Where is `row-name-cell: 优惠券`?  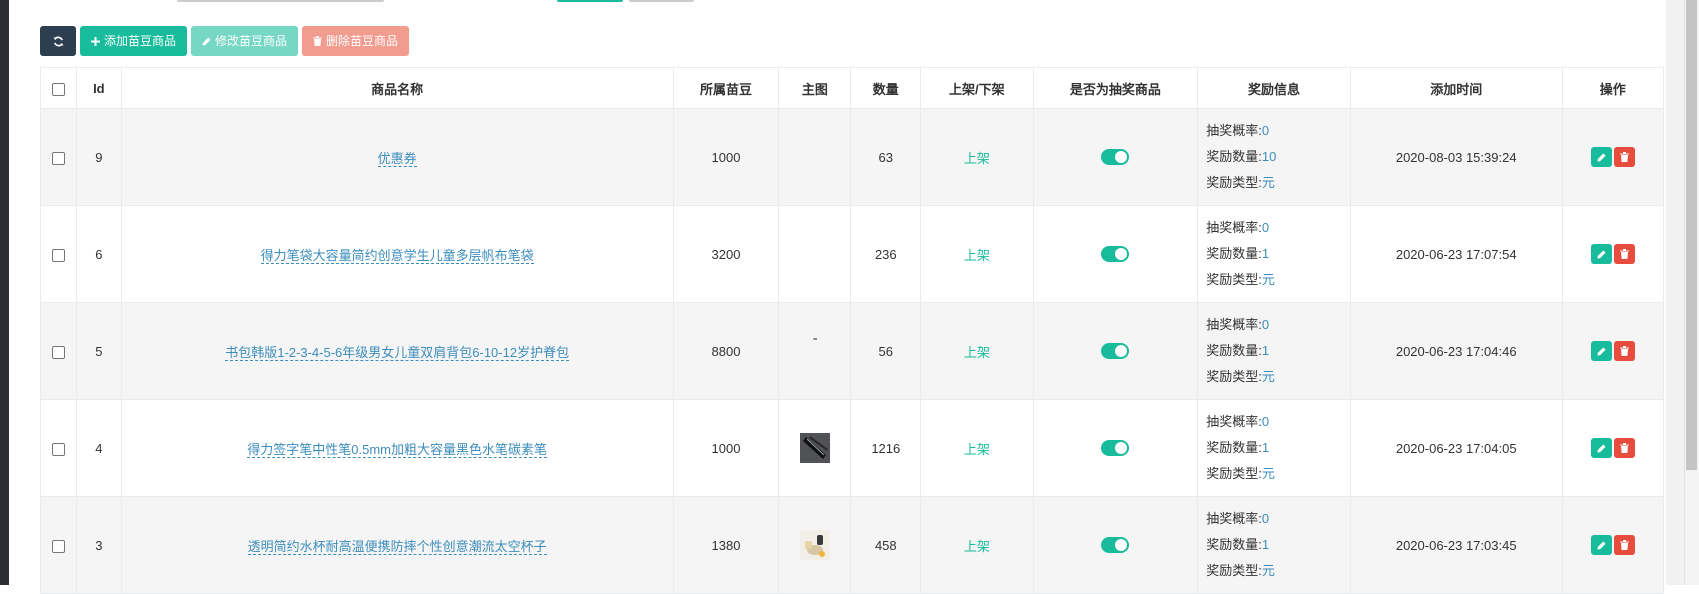
row-name-cell: 优惠券 is located at coordinates (397, 157).